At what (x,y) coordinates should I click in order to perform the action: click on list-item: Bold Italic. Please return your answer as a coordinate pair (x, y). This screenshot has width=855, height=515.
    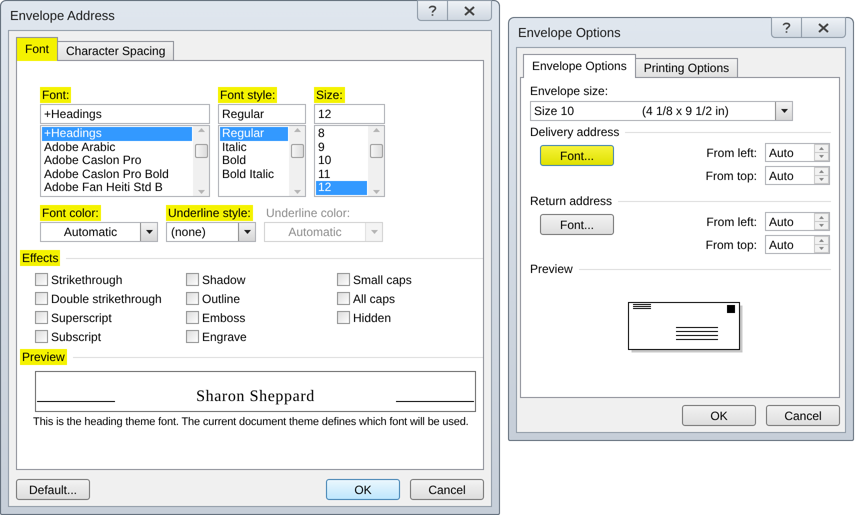
    Looking at the image, I should click on (254, 174).